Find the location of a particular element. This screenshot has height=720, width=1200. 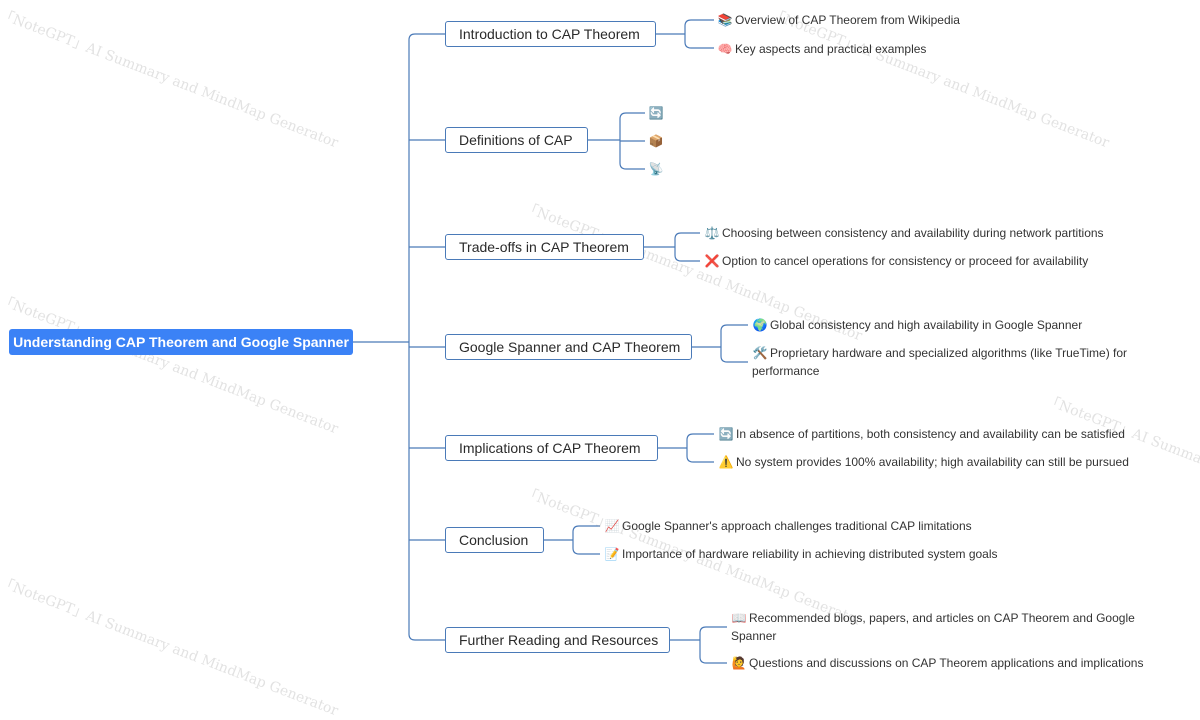

warning-icon: ⚠️ is located at coordinates (726, 462).